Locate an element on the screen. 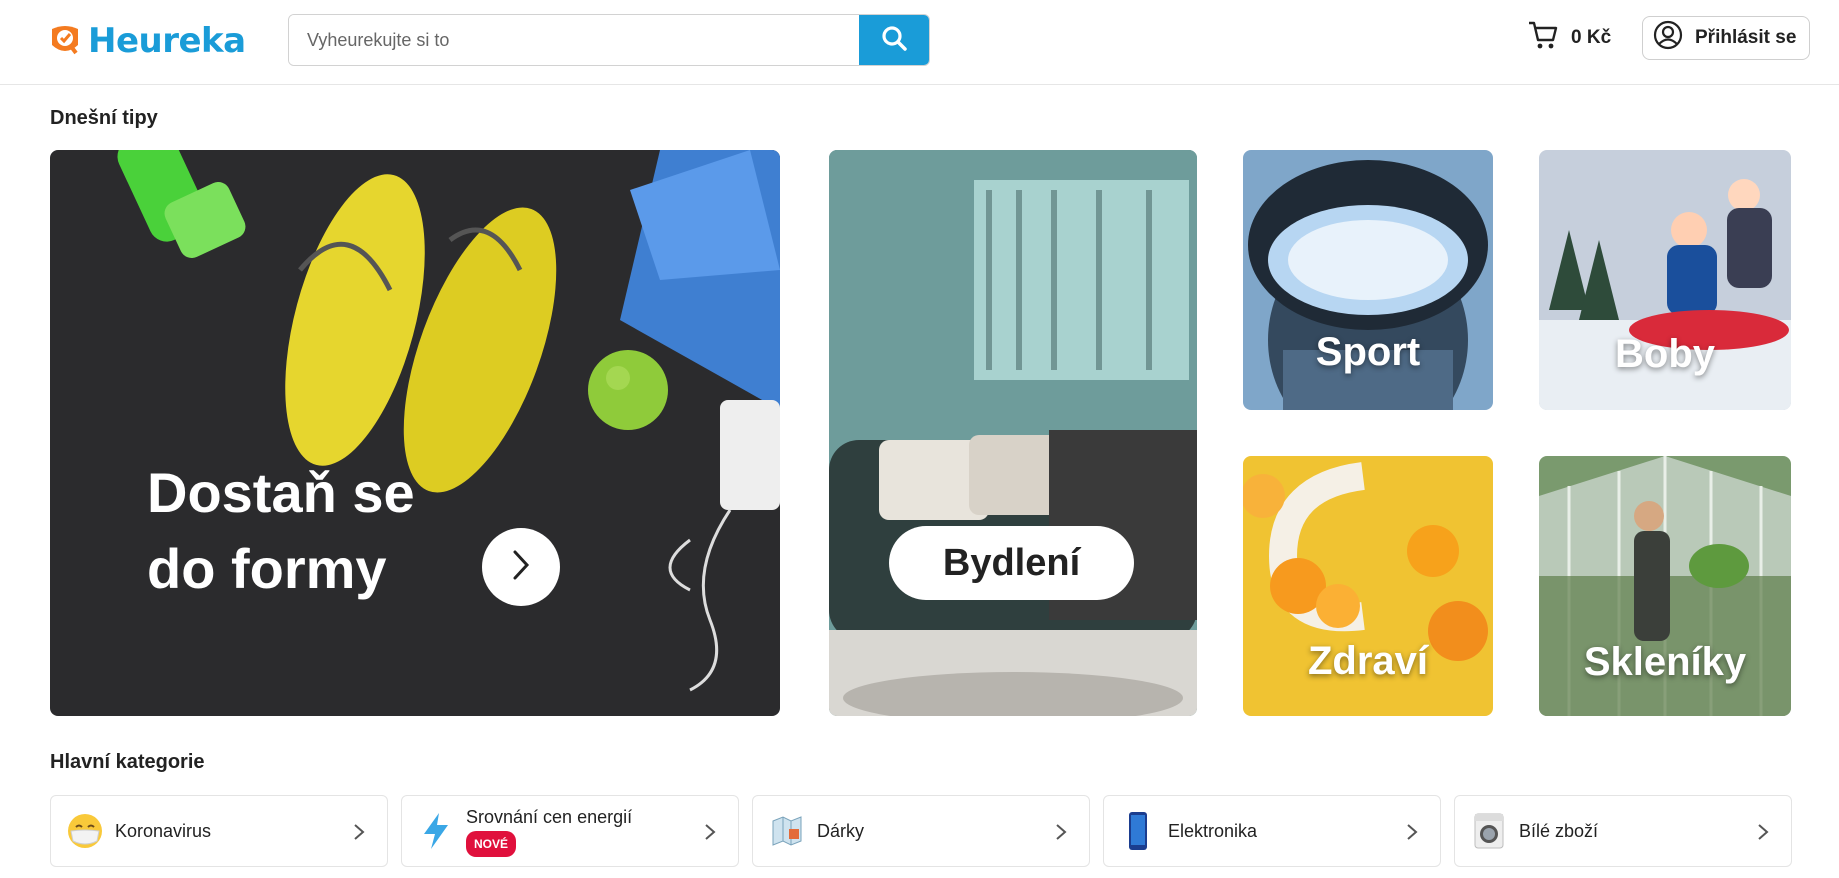 This screenshot has width=1839, height=878. washing-machine-icon is located at coordinates (1489, 831).